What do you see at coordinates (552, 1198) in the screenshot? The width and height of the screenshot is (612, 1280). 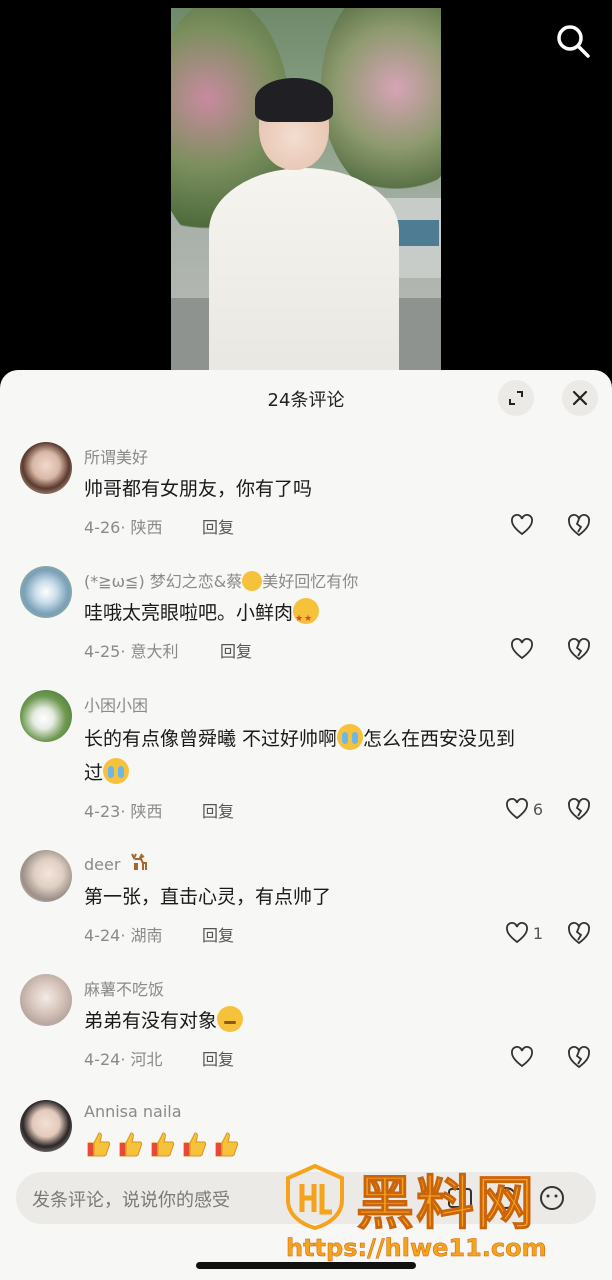 I see `emoji-icon` at bounding box center [552, 1198].